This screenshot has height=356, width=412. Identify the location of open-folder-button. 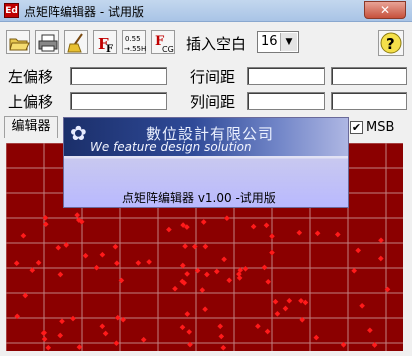
(18, 42).